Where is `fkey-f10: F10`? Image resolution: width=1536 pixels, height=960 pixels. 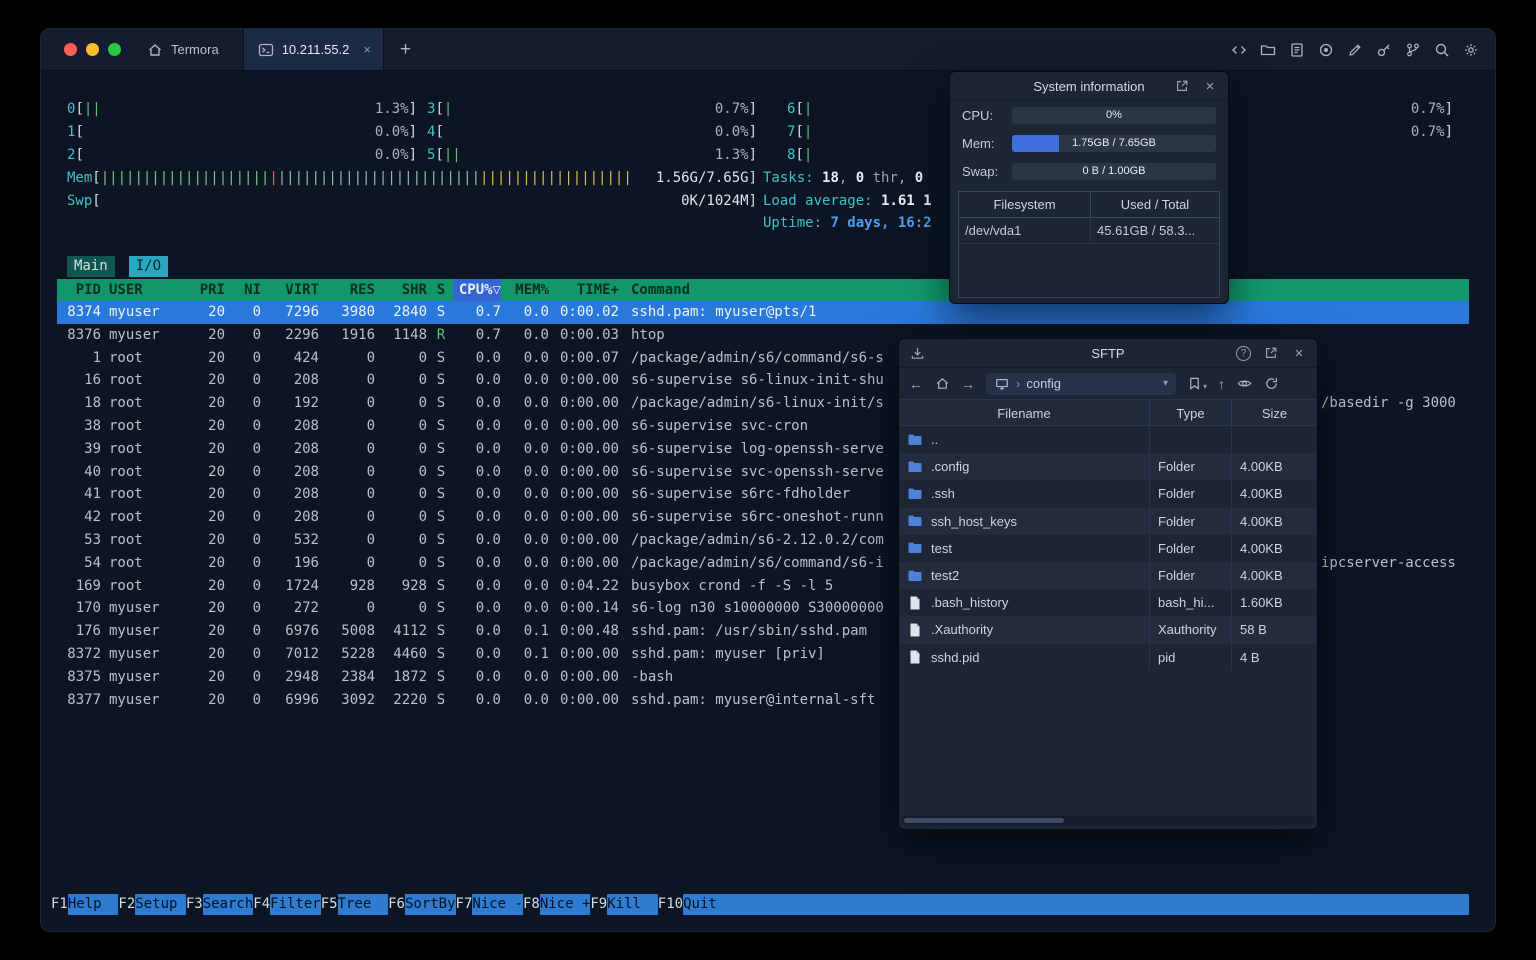 fkey-f10: F10 is located at coordinates (670, 904).